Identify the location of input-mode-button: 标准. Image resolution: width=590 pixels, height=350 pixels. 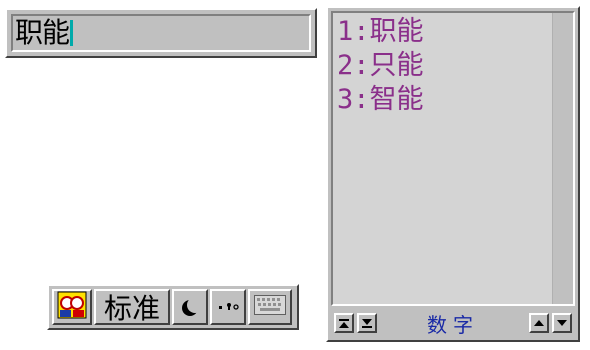
(132, 307).